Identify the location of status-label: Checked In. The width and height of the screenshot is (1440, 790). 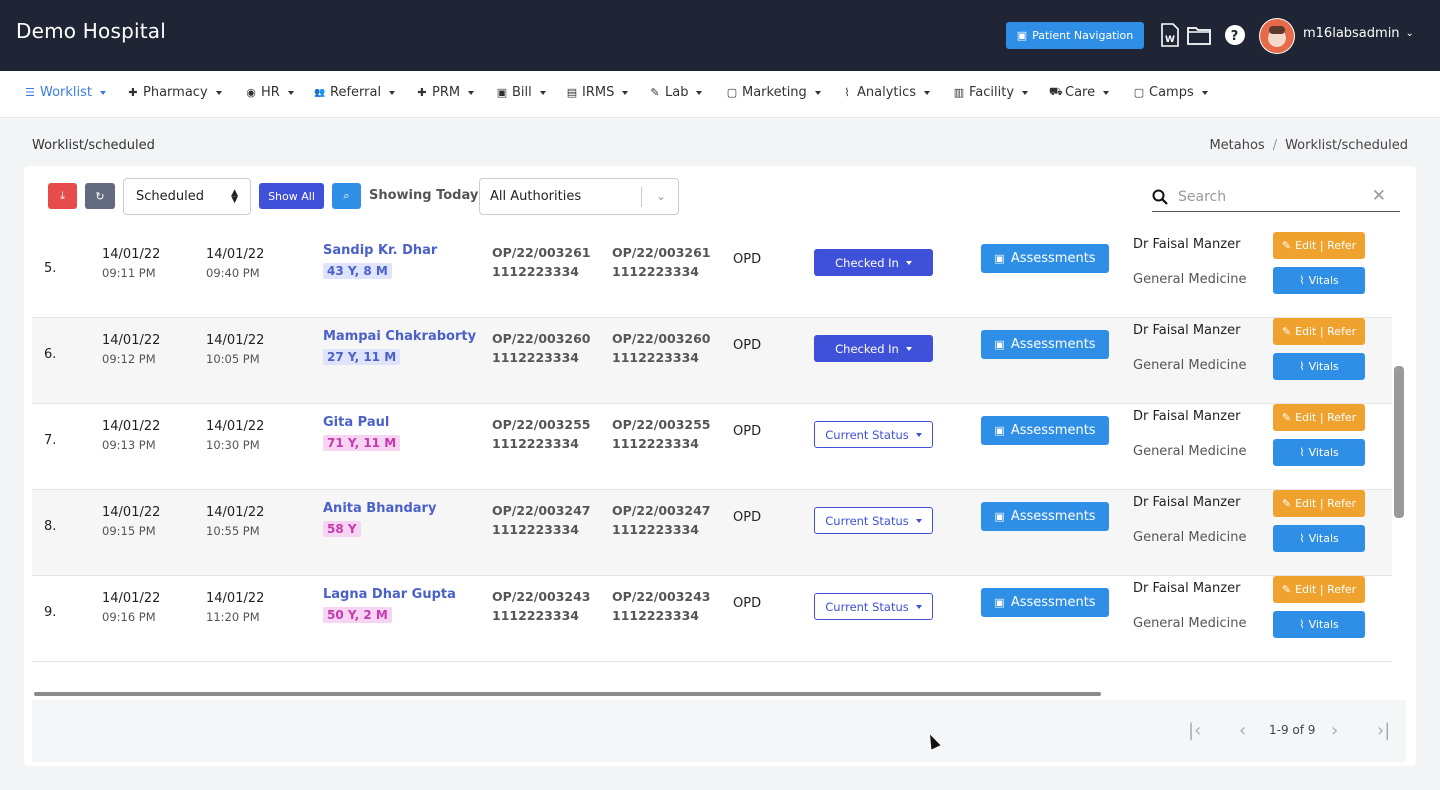
(867, 262).